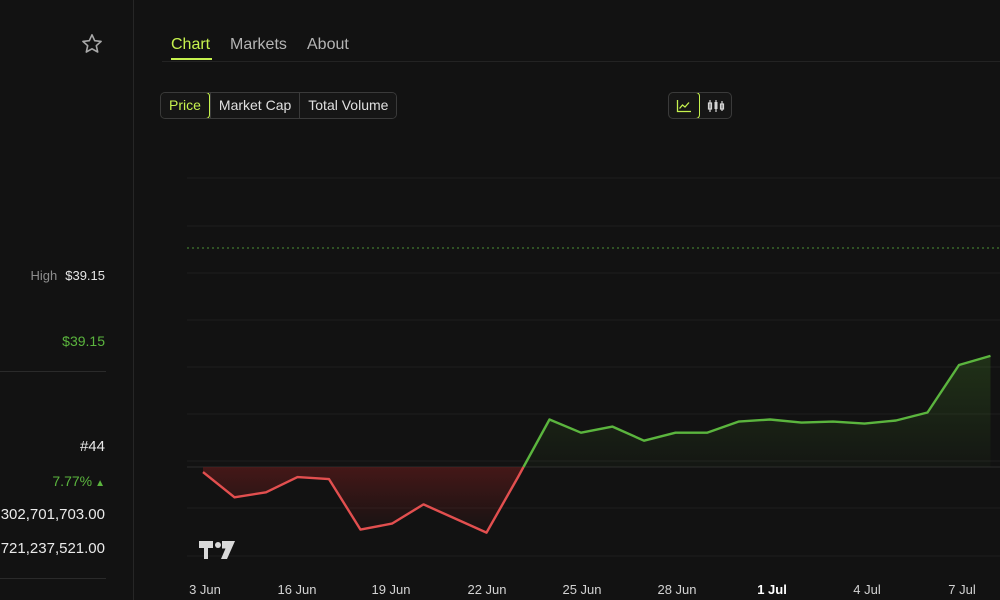 The width and height of the screenshot is (1000, 600). I want to click on star-icon, so click(92, 43).